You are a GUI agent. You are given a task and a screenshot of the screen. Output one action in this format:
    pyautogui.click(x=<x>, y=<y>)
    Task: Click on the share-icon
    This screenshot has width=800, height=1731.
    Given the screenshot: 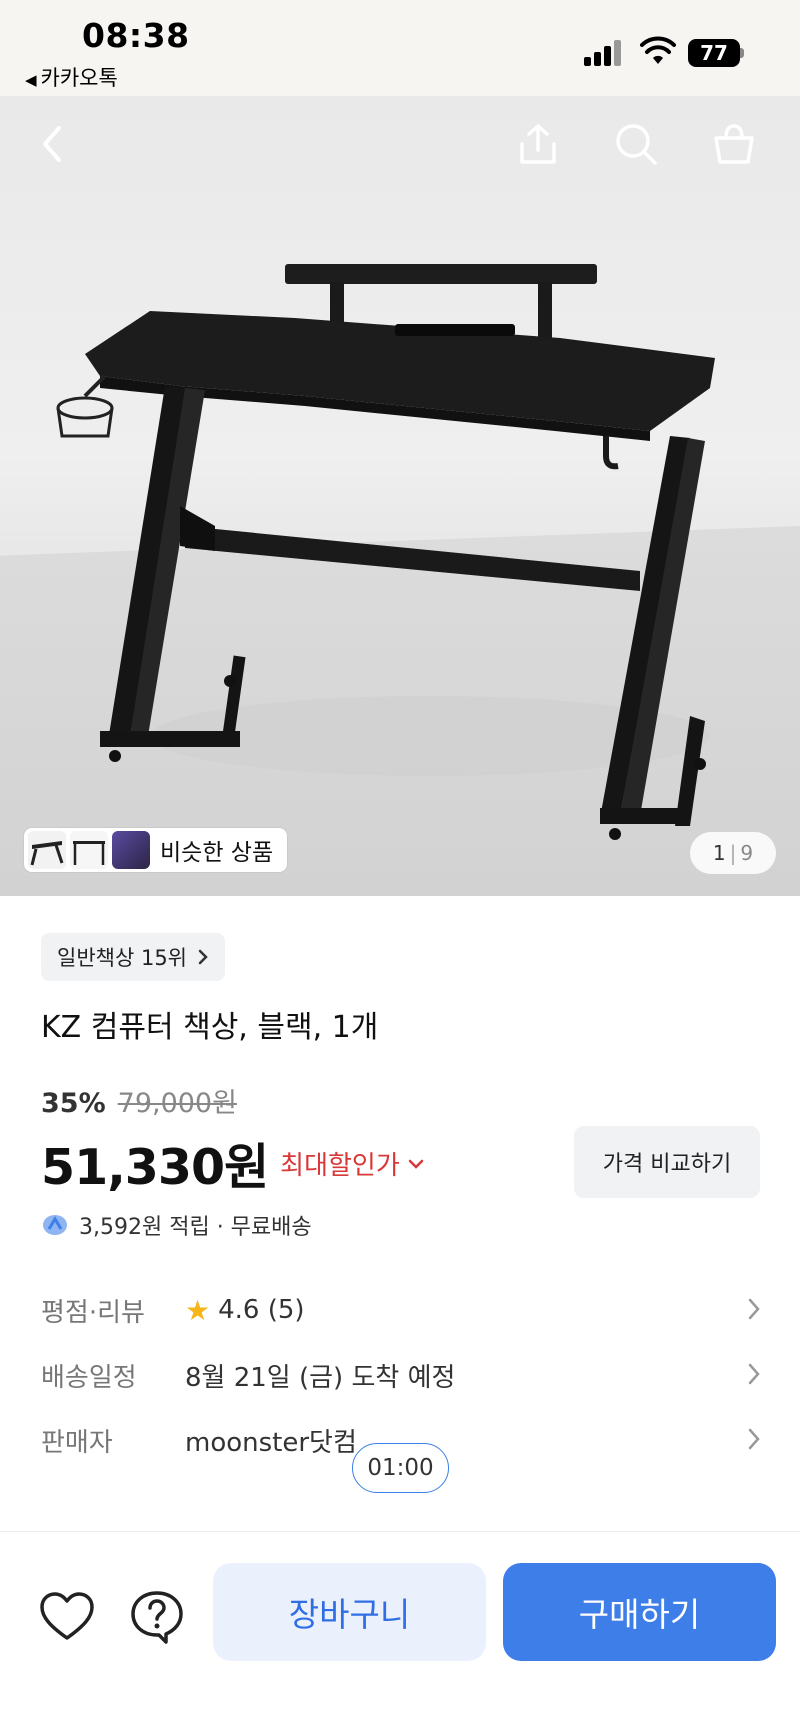 What is the action you would take?
    pyautogui.click(x=538, y=144)
    